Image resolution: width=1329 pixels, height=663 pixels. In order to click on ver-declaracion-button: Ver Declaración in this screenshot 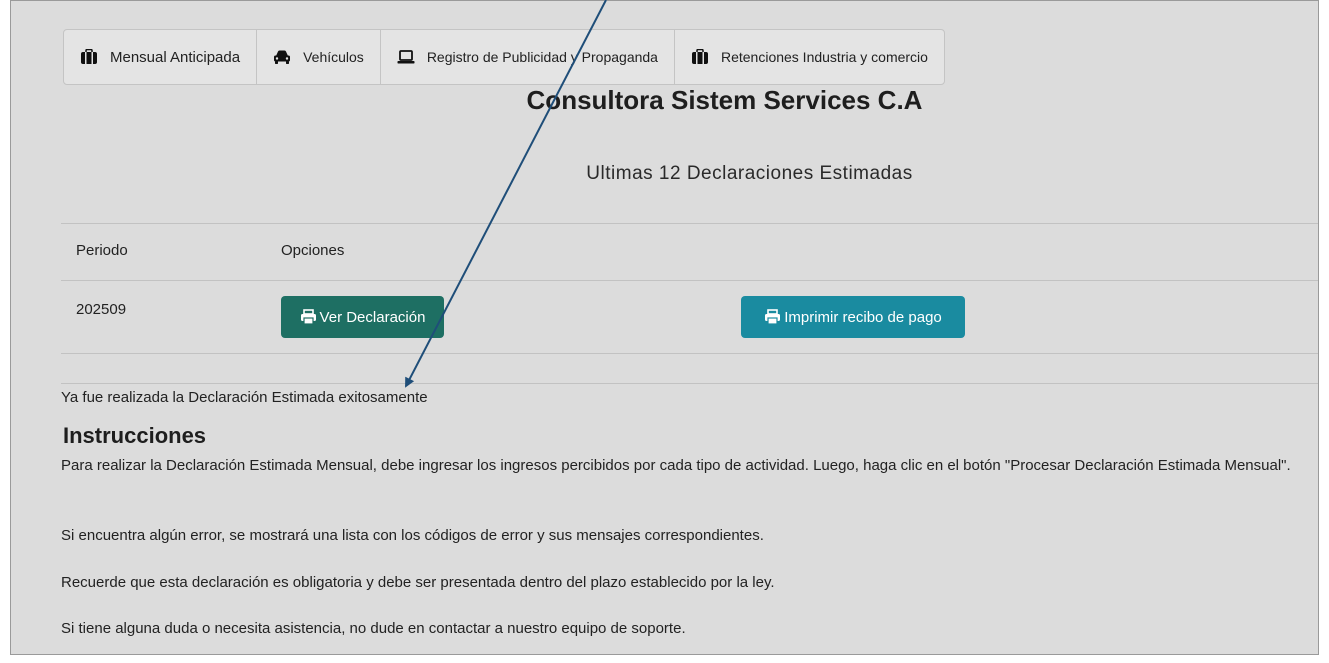, I will do `click(362, 317)`.